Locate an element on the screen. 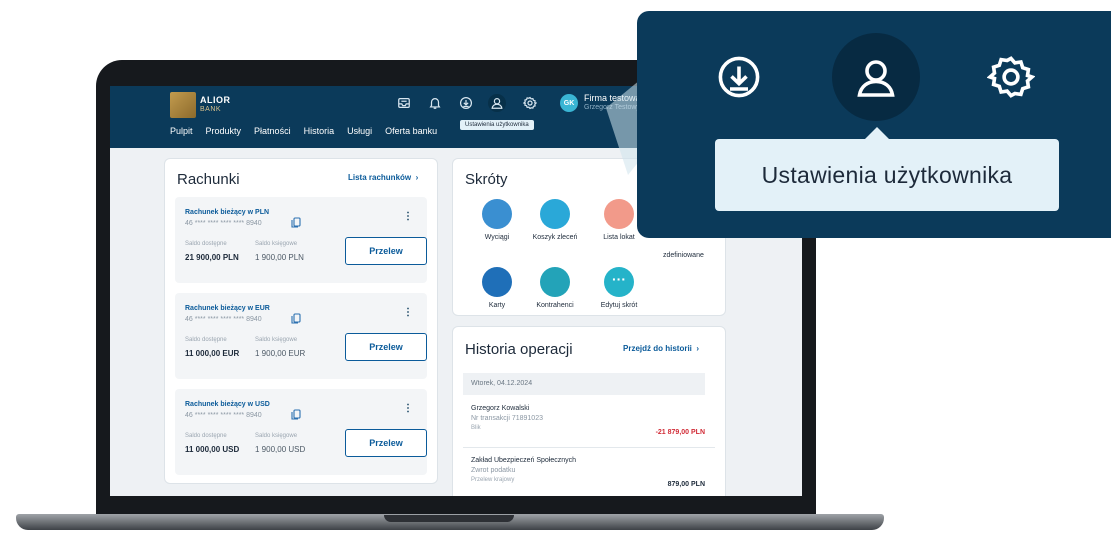 This screenshot has height=535, width=1111. download-icon is located at coordinates (739, 77).